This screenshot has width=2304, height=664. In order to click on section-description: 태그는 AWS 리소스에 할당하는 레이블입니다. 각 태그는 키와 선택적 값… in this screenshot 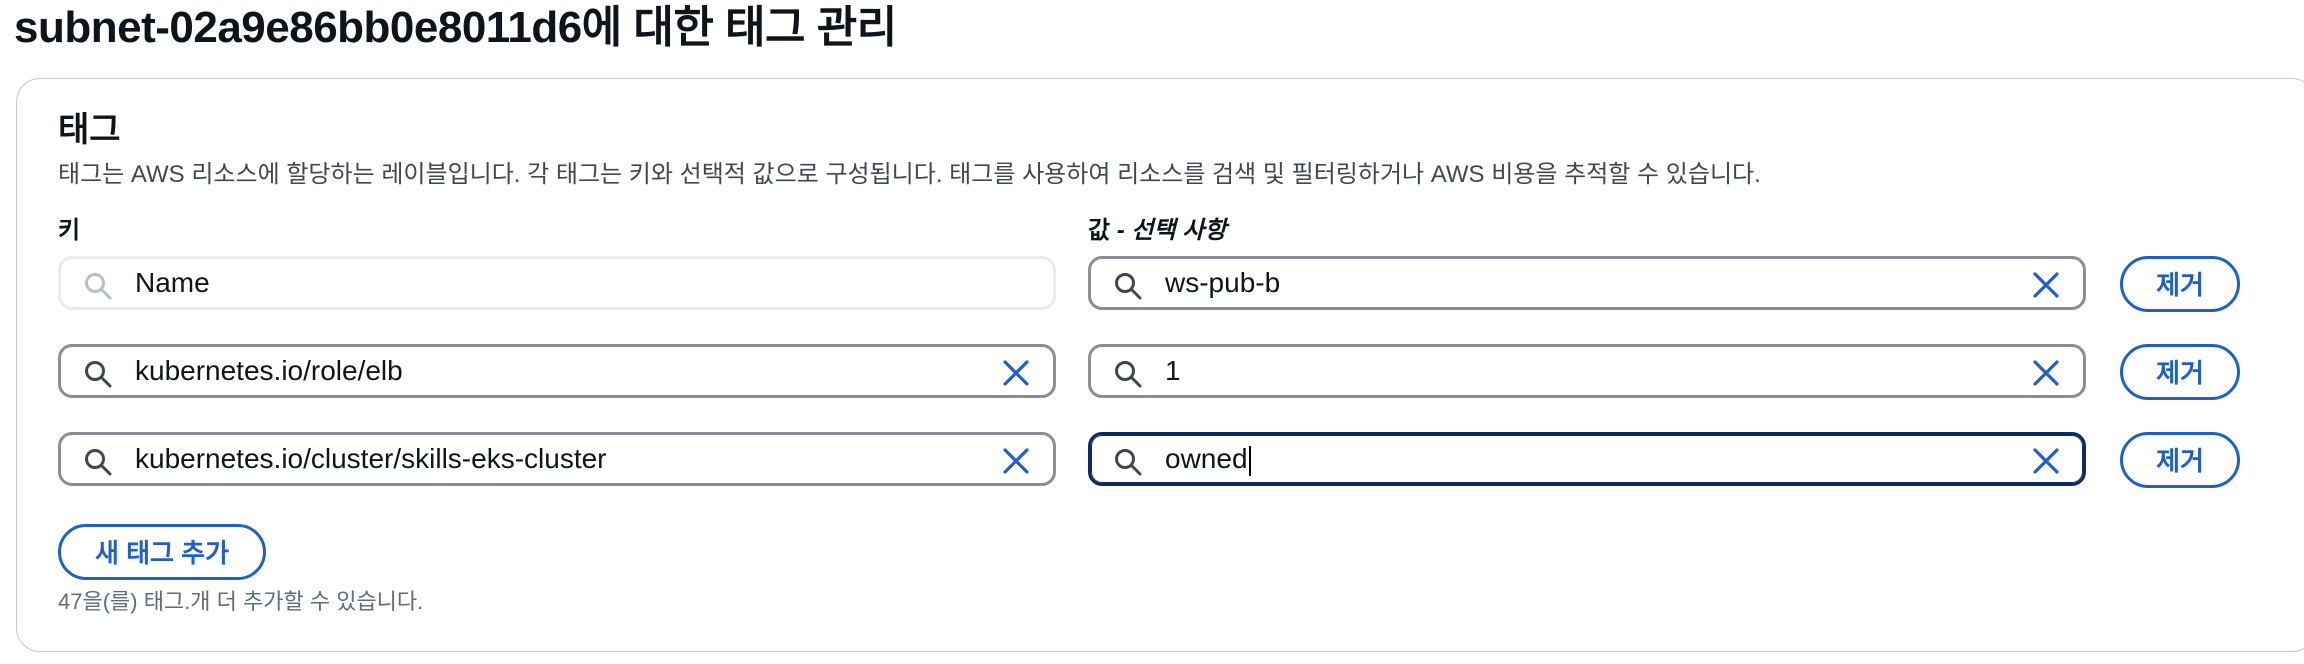, I will do `click(909, 174)`.